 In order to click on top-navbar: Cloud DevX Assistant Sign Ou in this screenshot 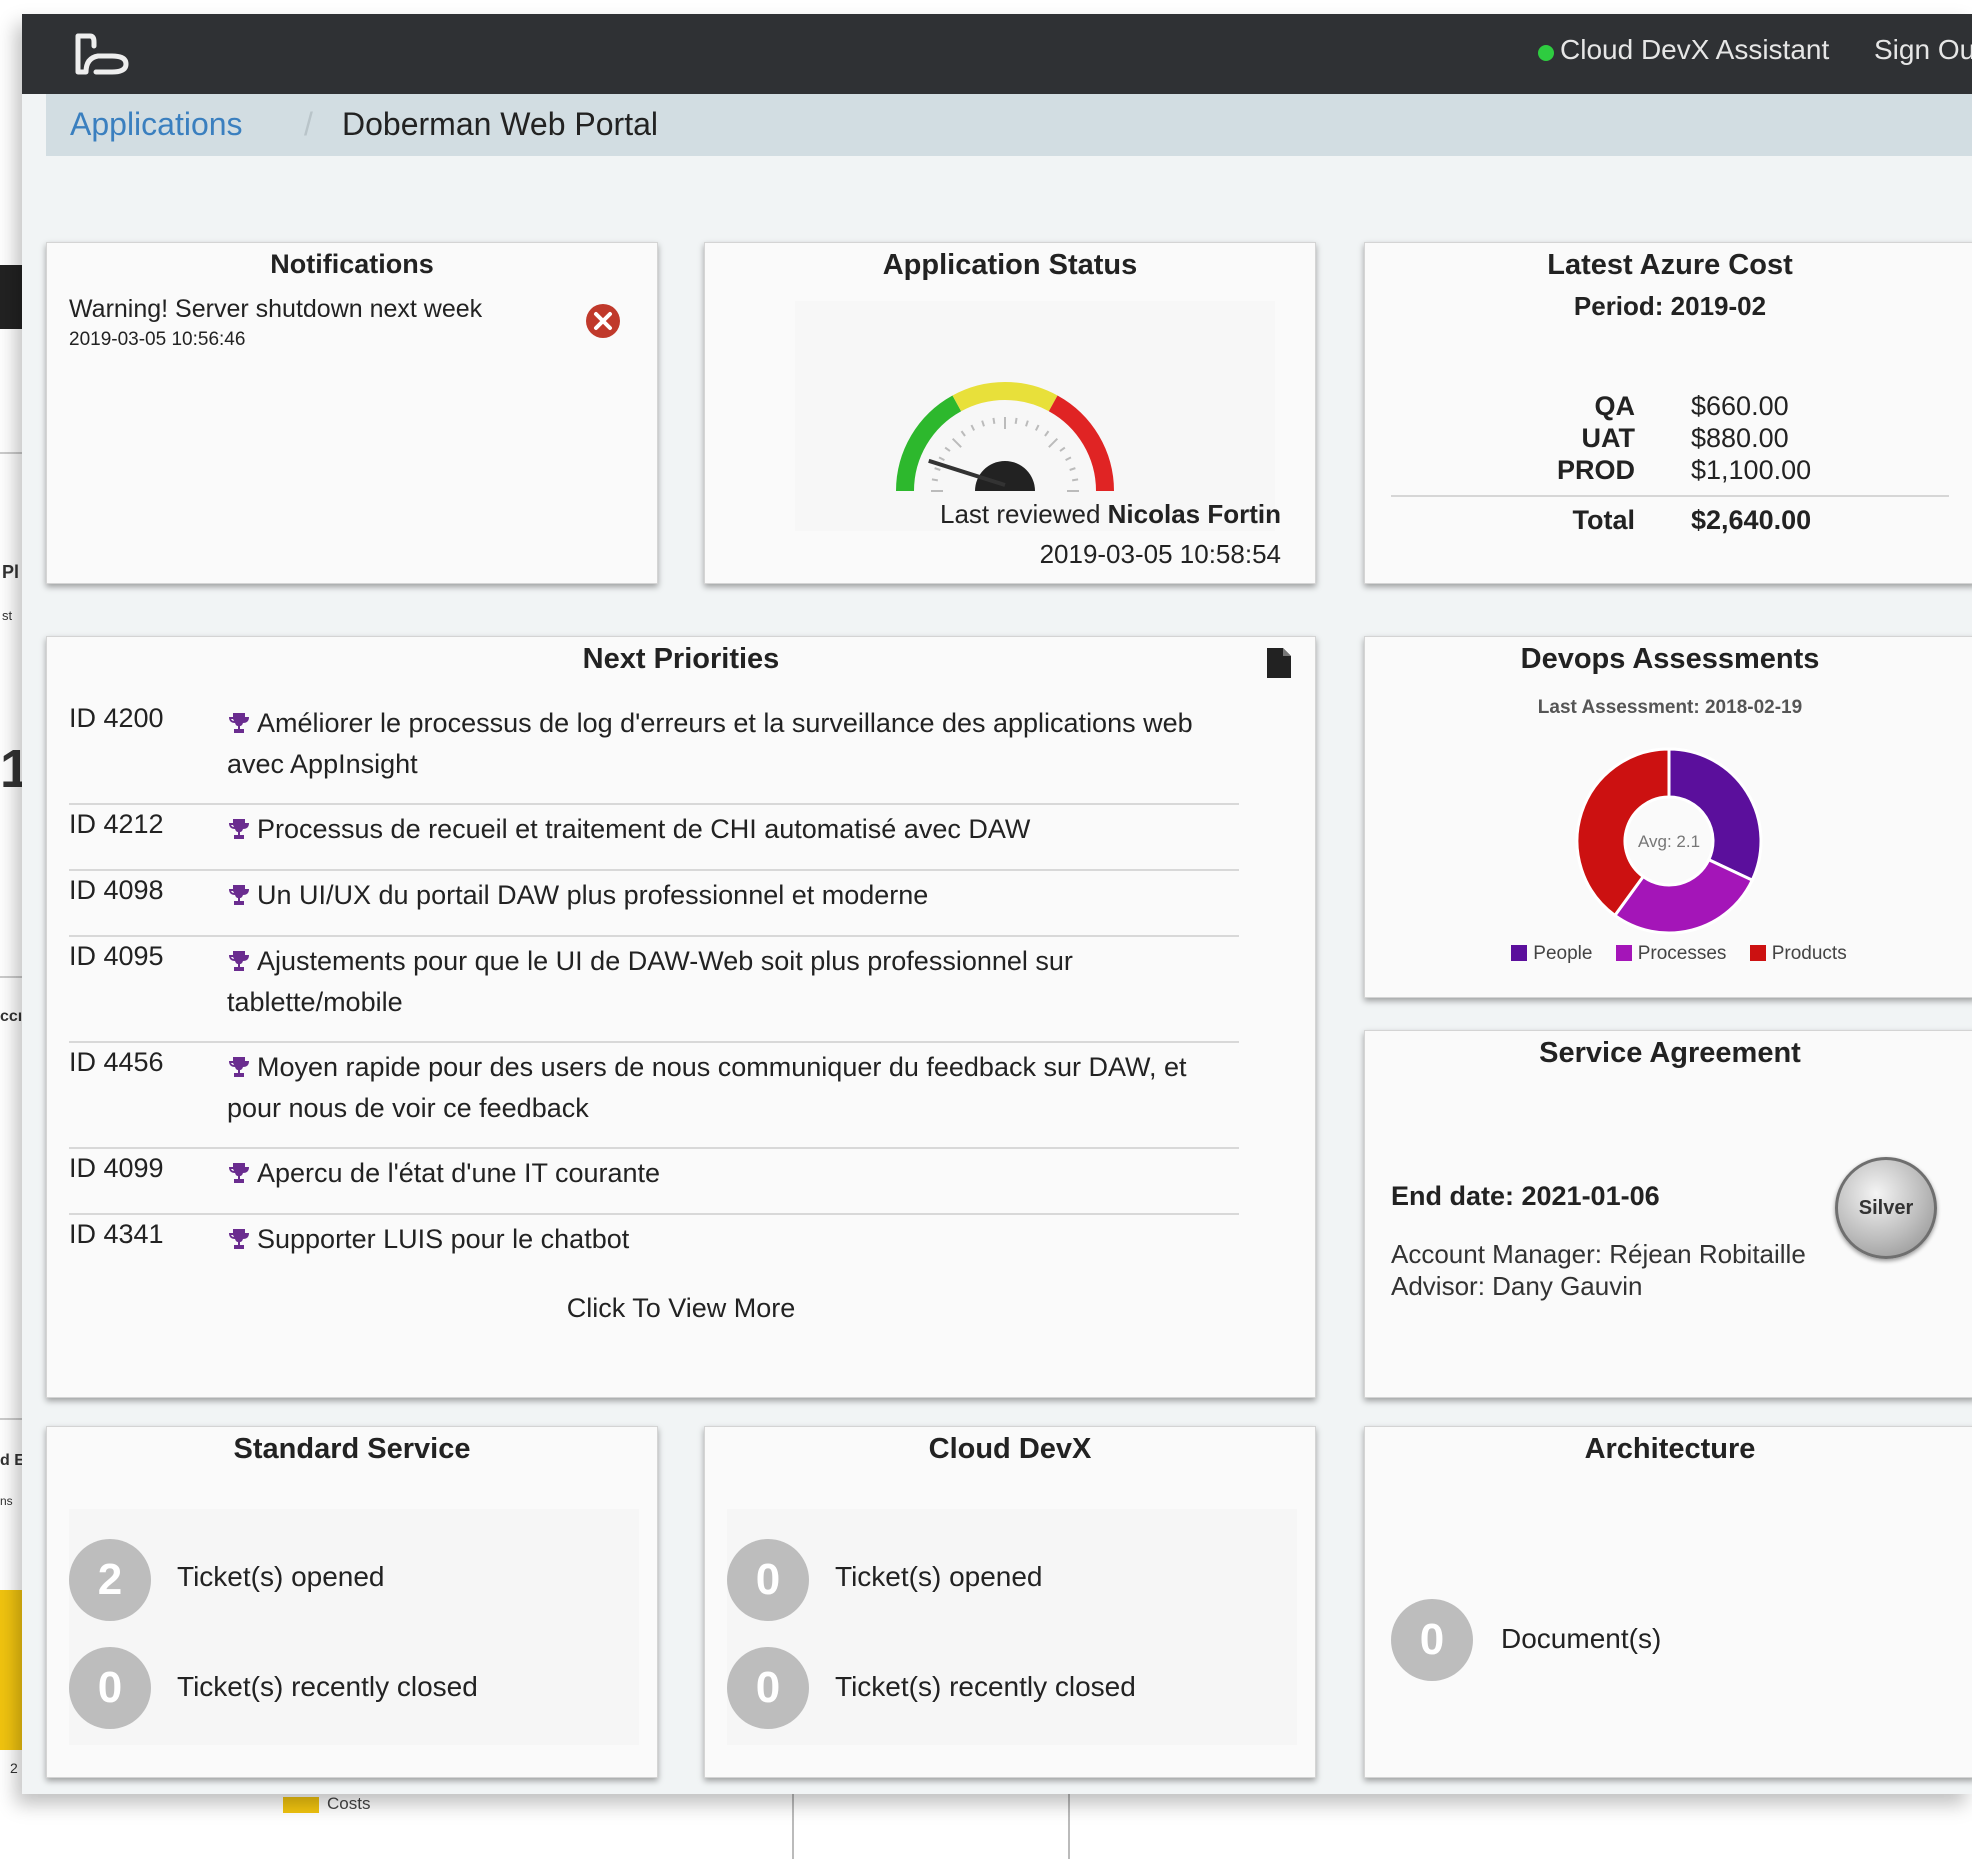, I will do `click(997, 54)`.